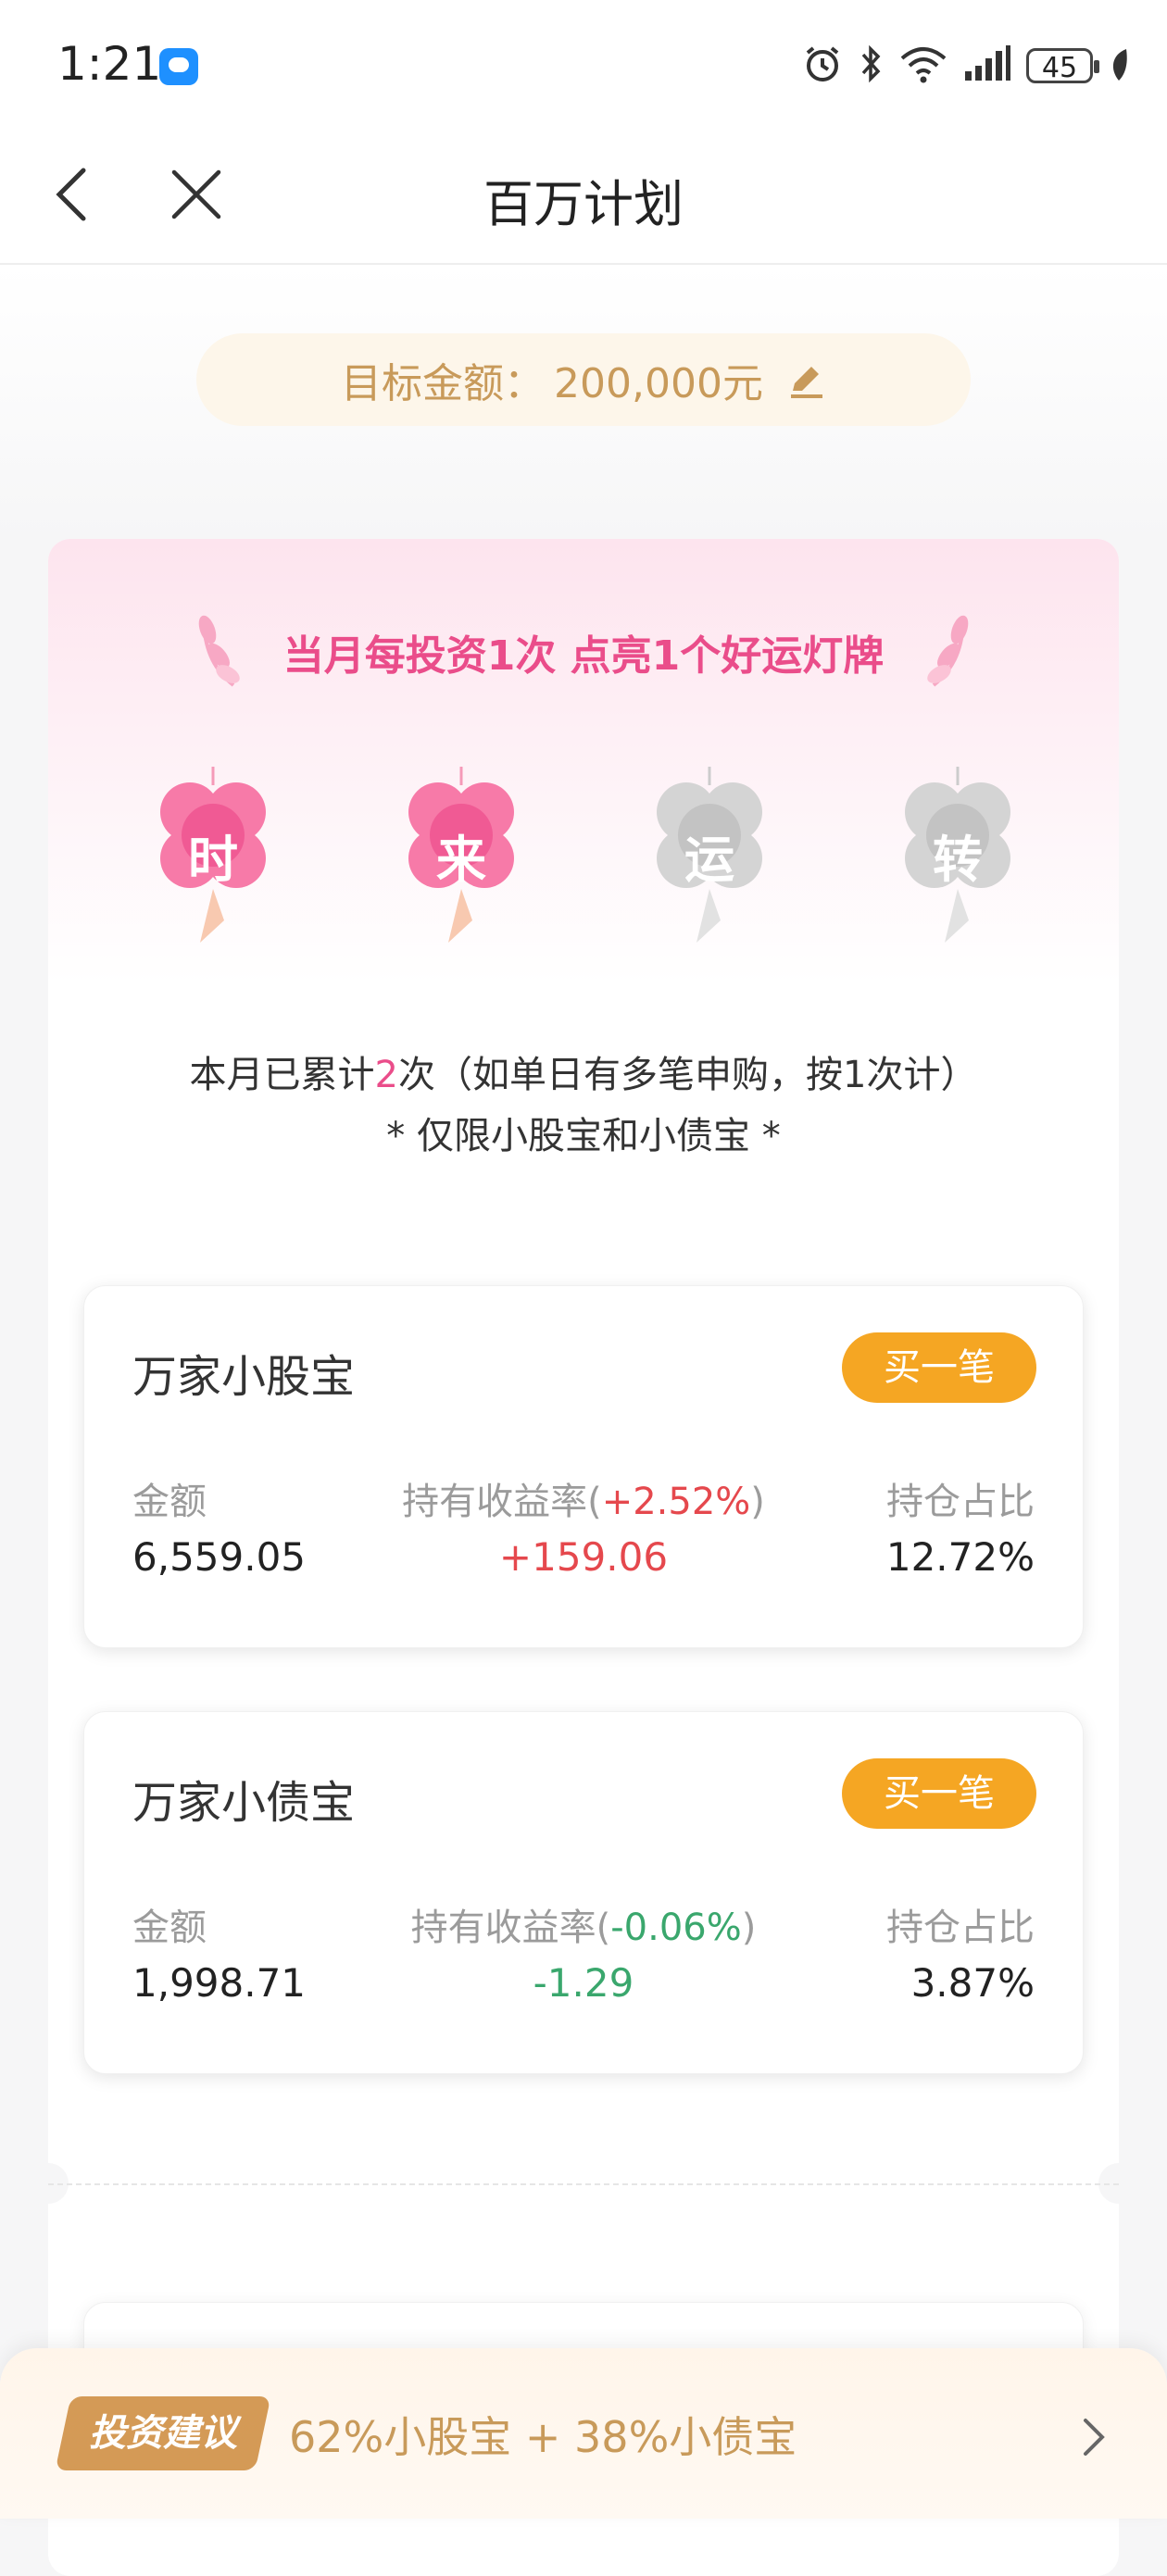 The width and height of the screenshot is (1167, 2576). What do you see at coordinates (709, 860) in the screenshot?
I see `lantern-char-3: 运` at bounding box center [709, 860].